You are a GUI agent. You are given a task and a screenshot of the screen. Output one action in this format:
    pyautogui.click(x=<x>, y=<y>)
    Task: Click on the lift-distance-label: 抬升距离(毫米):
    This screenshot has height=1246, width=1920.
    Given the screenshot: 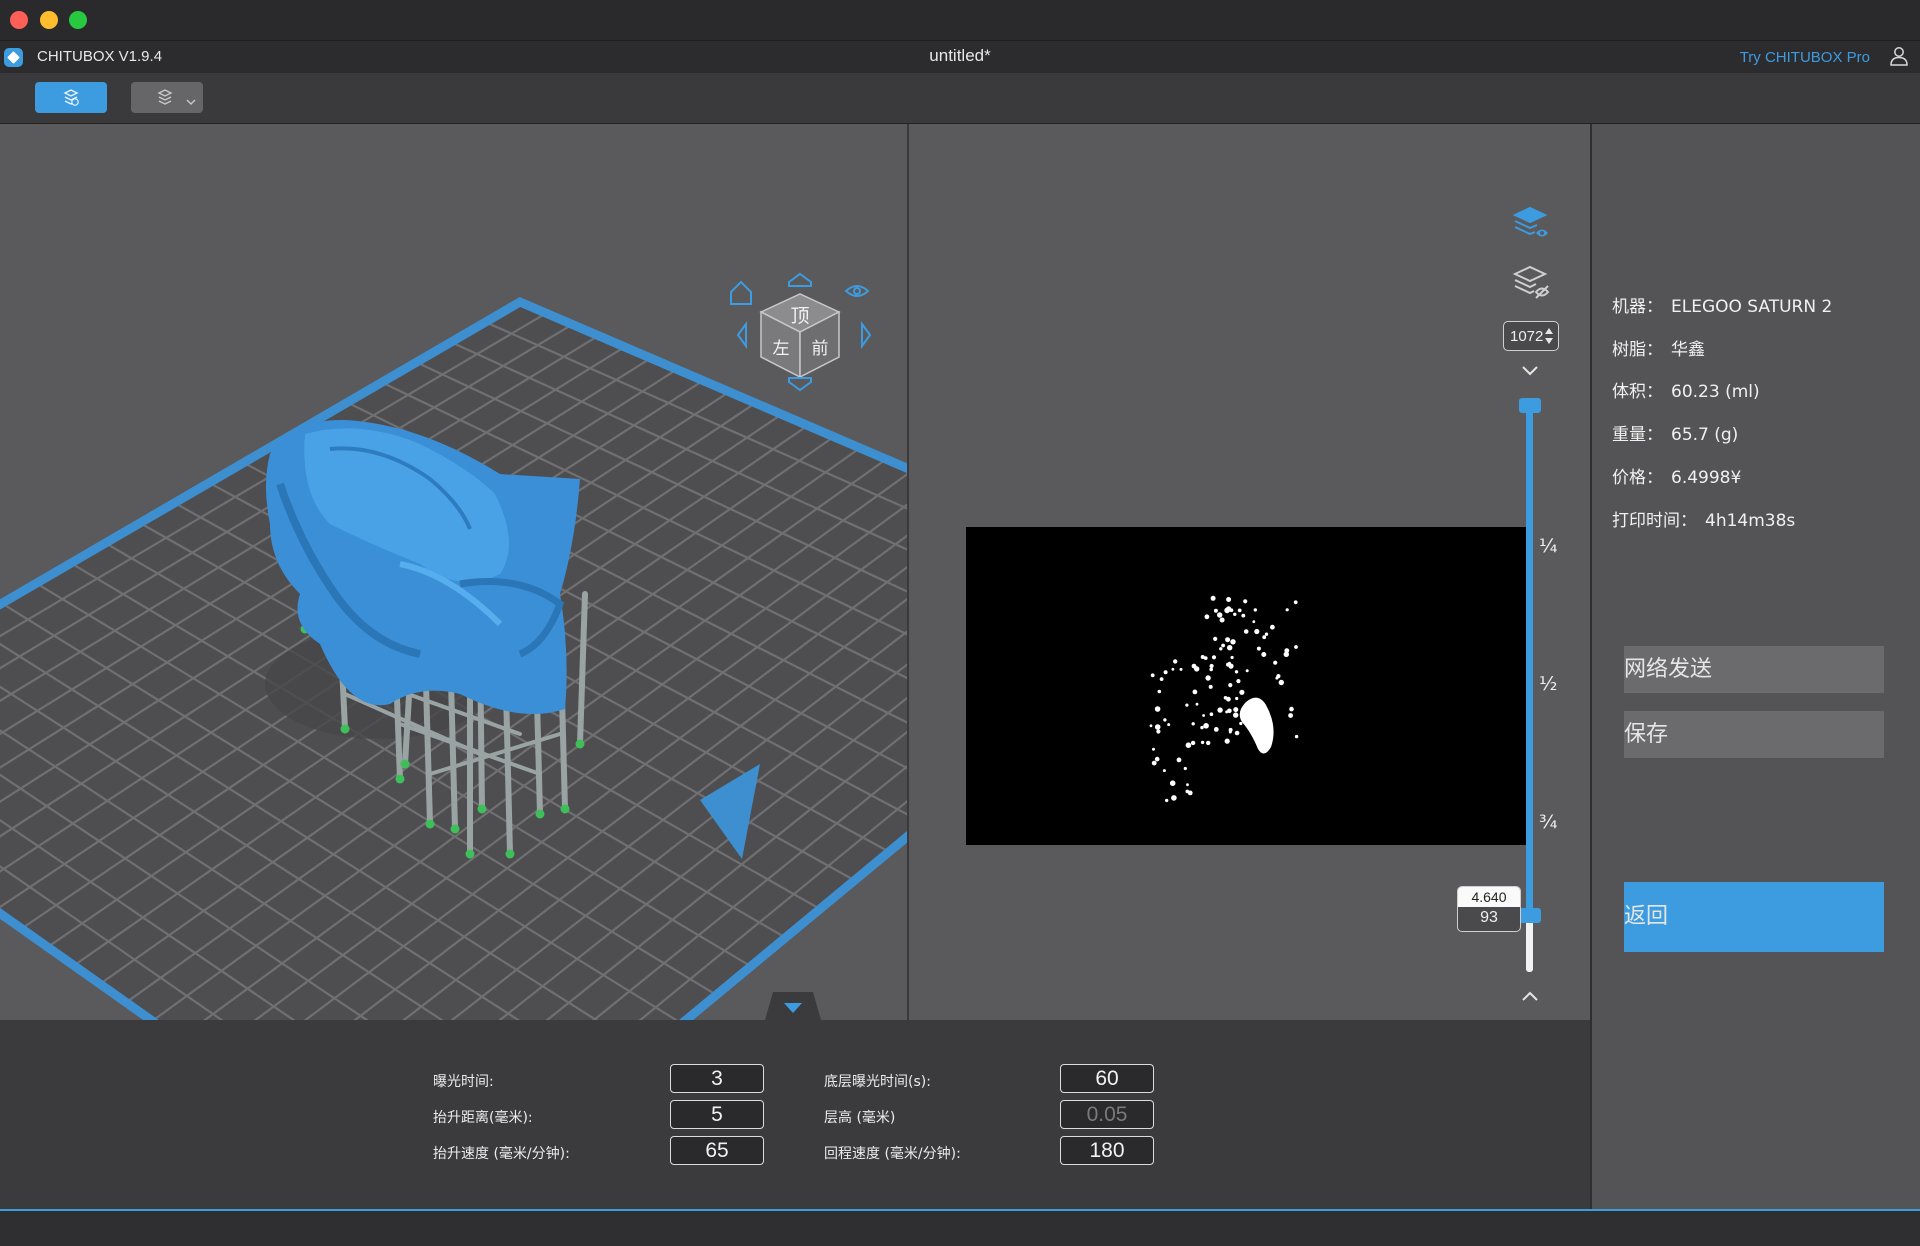 What is the action you would take?
    pyautogui.click(x=483, y=1118)
    